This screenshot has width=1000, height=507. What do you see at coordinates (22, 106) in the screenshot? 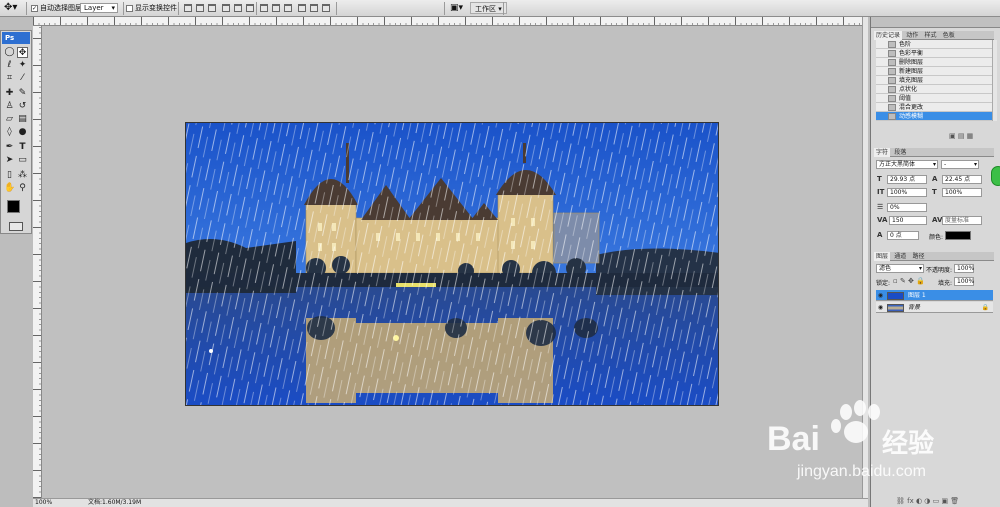
I see `history-brush-icon: ↺` at bounding box center [22, 106].